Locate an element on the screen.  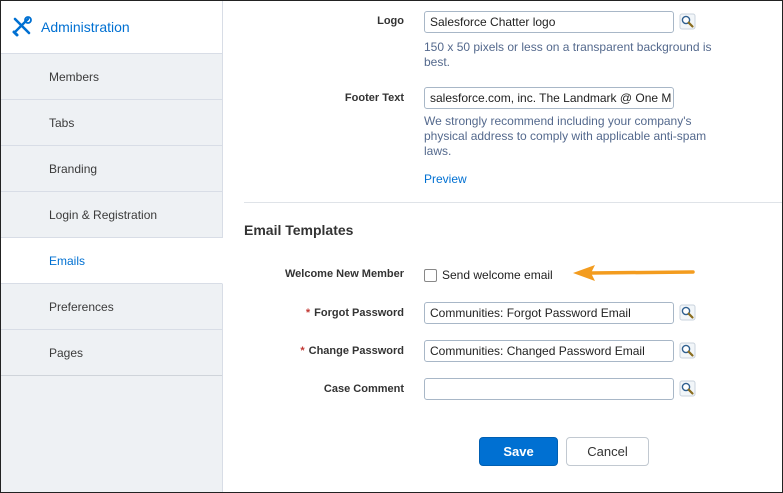
tools-icon is located at coordinates (22, 26).